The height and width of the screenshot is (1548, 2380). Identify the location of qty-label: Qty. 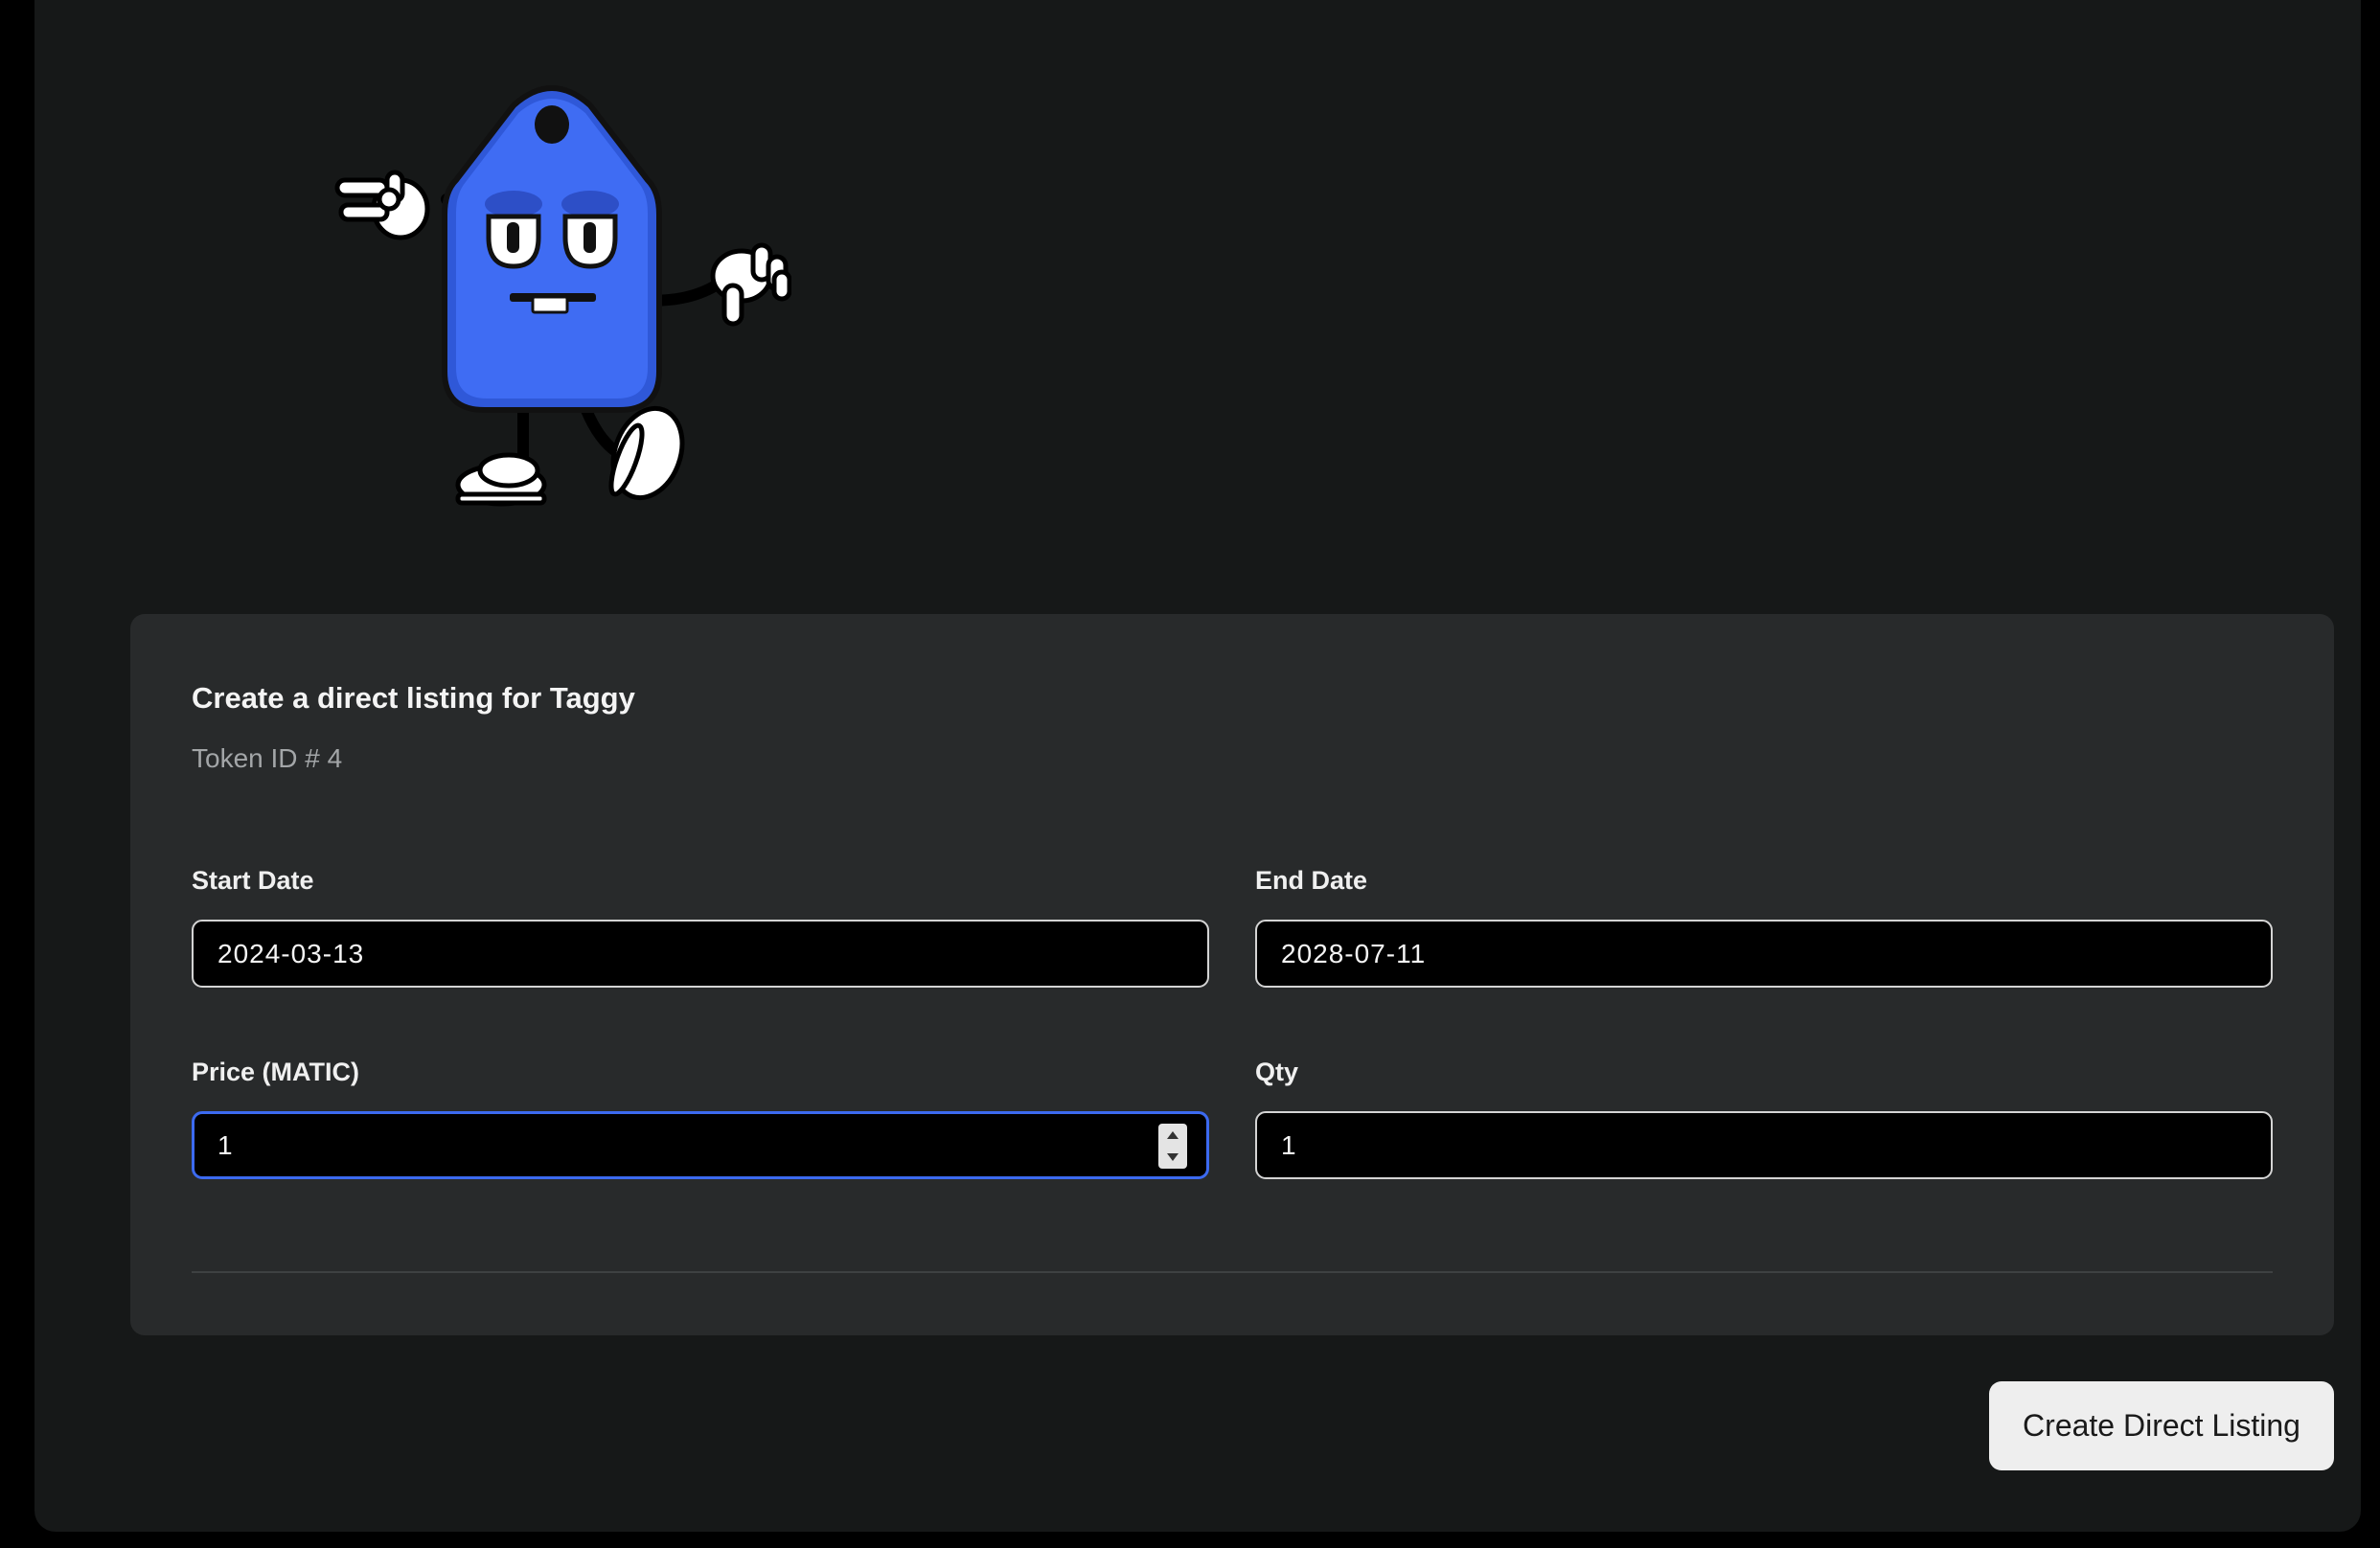
(1277, 1072).